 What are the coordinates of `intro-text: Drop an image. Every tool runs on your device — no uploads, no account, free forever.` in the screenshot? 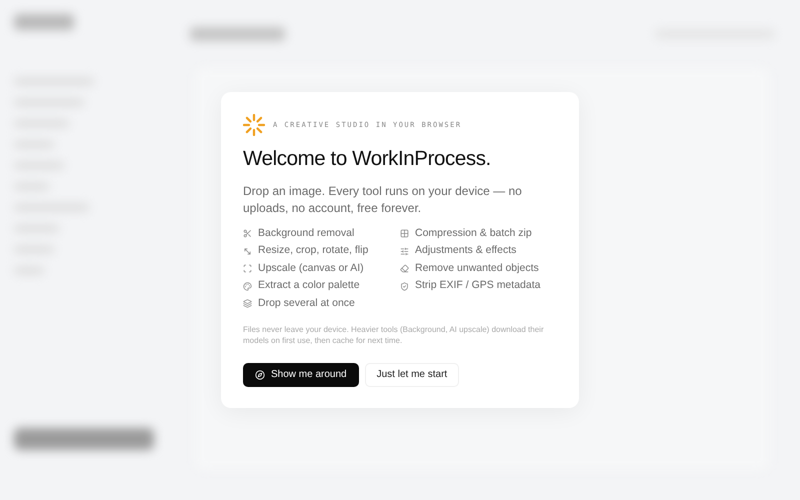 It's located at (383, 199).